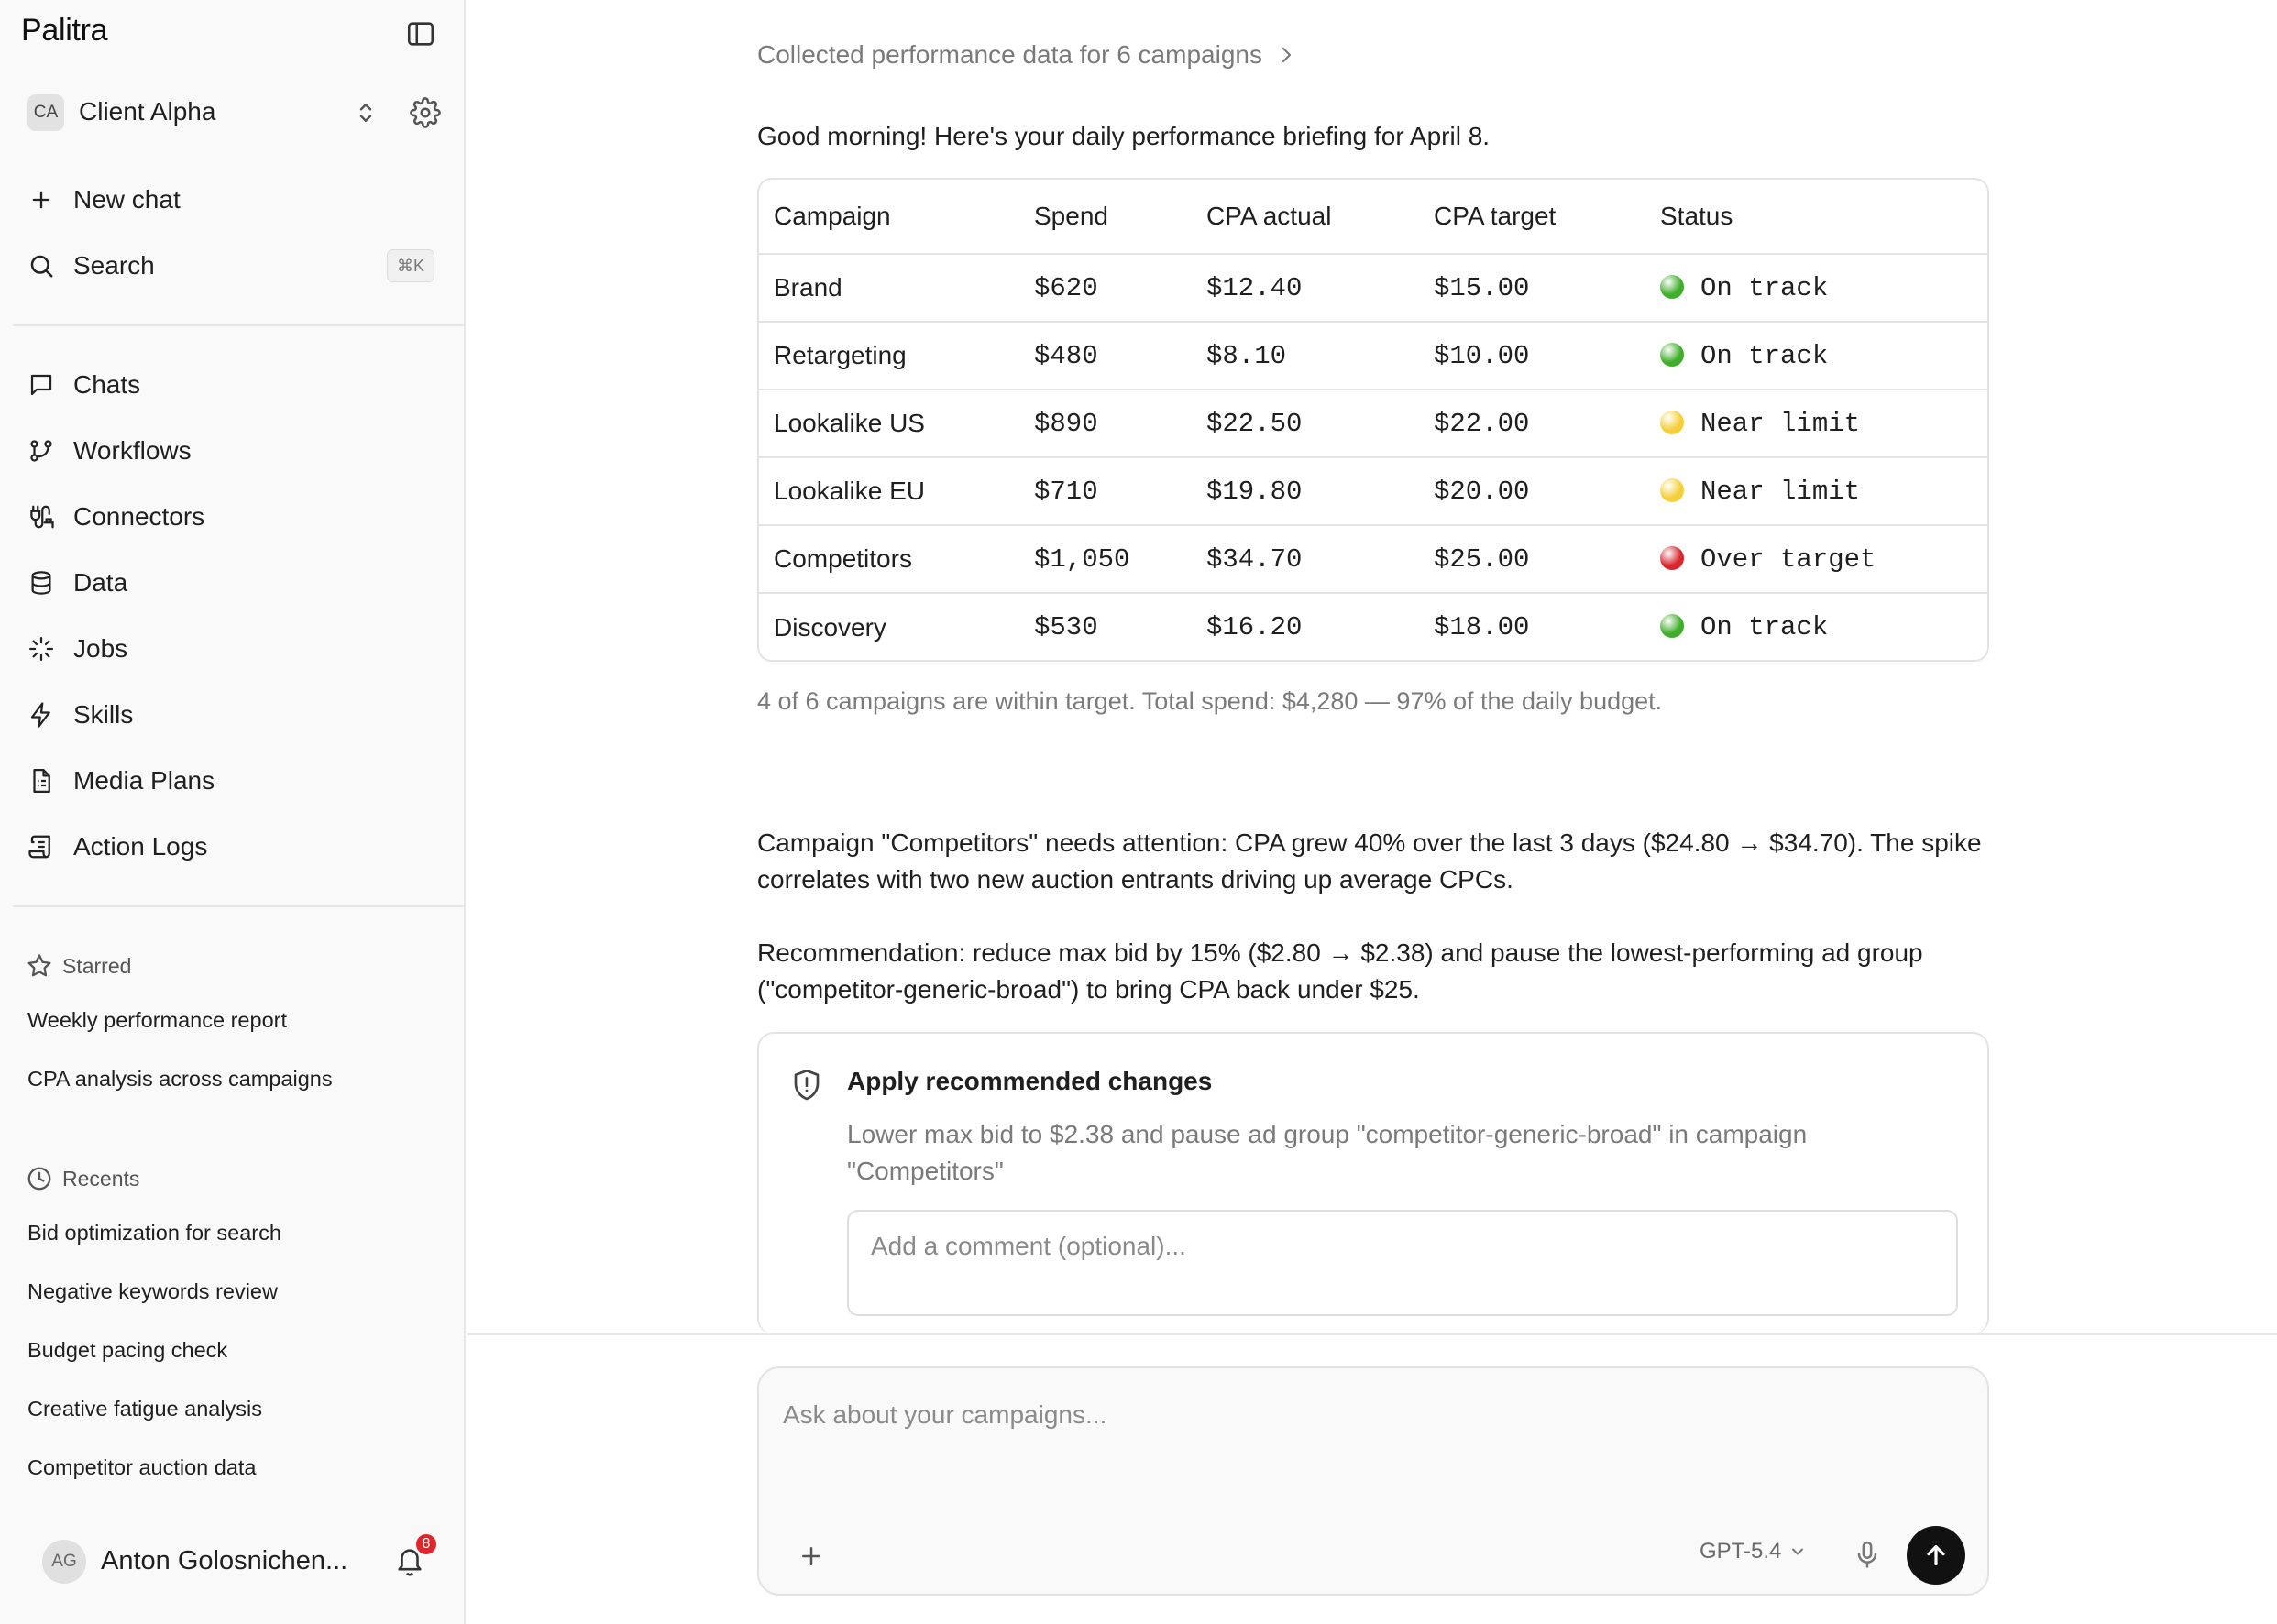 This screenshot has width=2277, height=1624. I want to click on sidebar-item-label: Workflows, so click(132, 450).